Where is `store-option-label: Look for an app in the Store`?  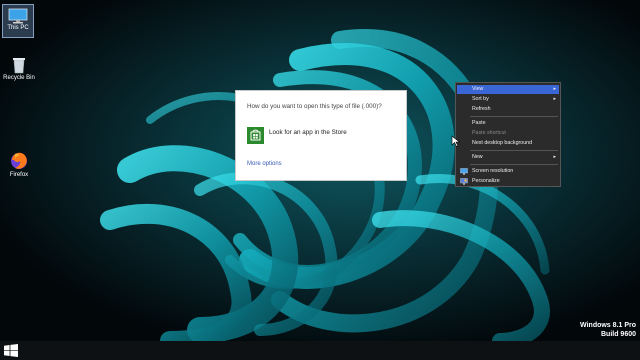 store-option-label: Look for an app in the Store is located at coordinates (308, 132).